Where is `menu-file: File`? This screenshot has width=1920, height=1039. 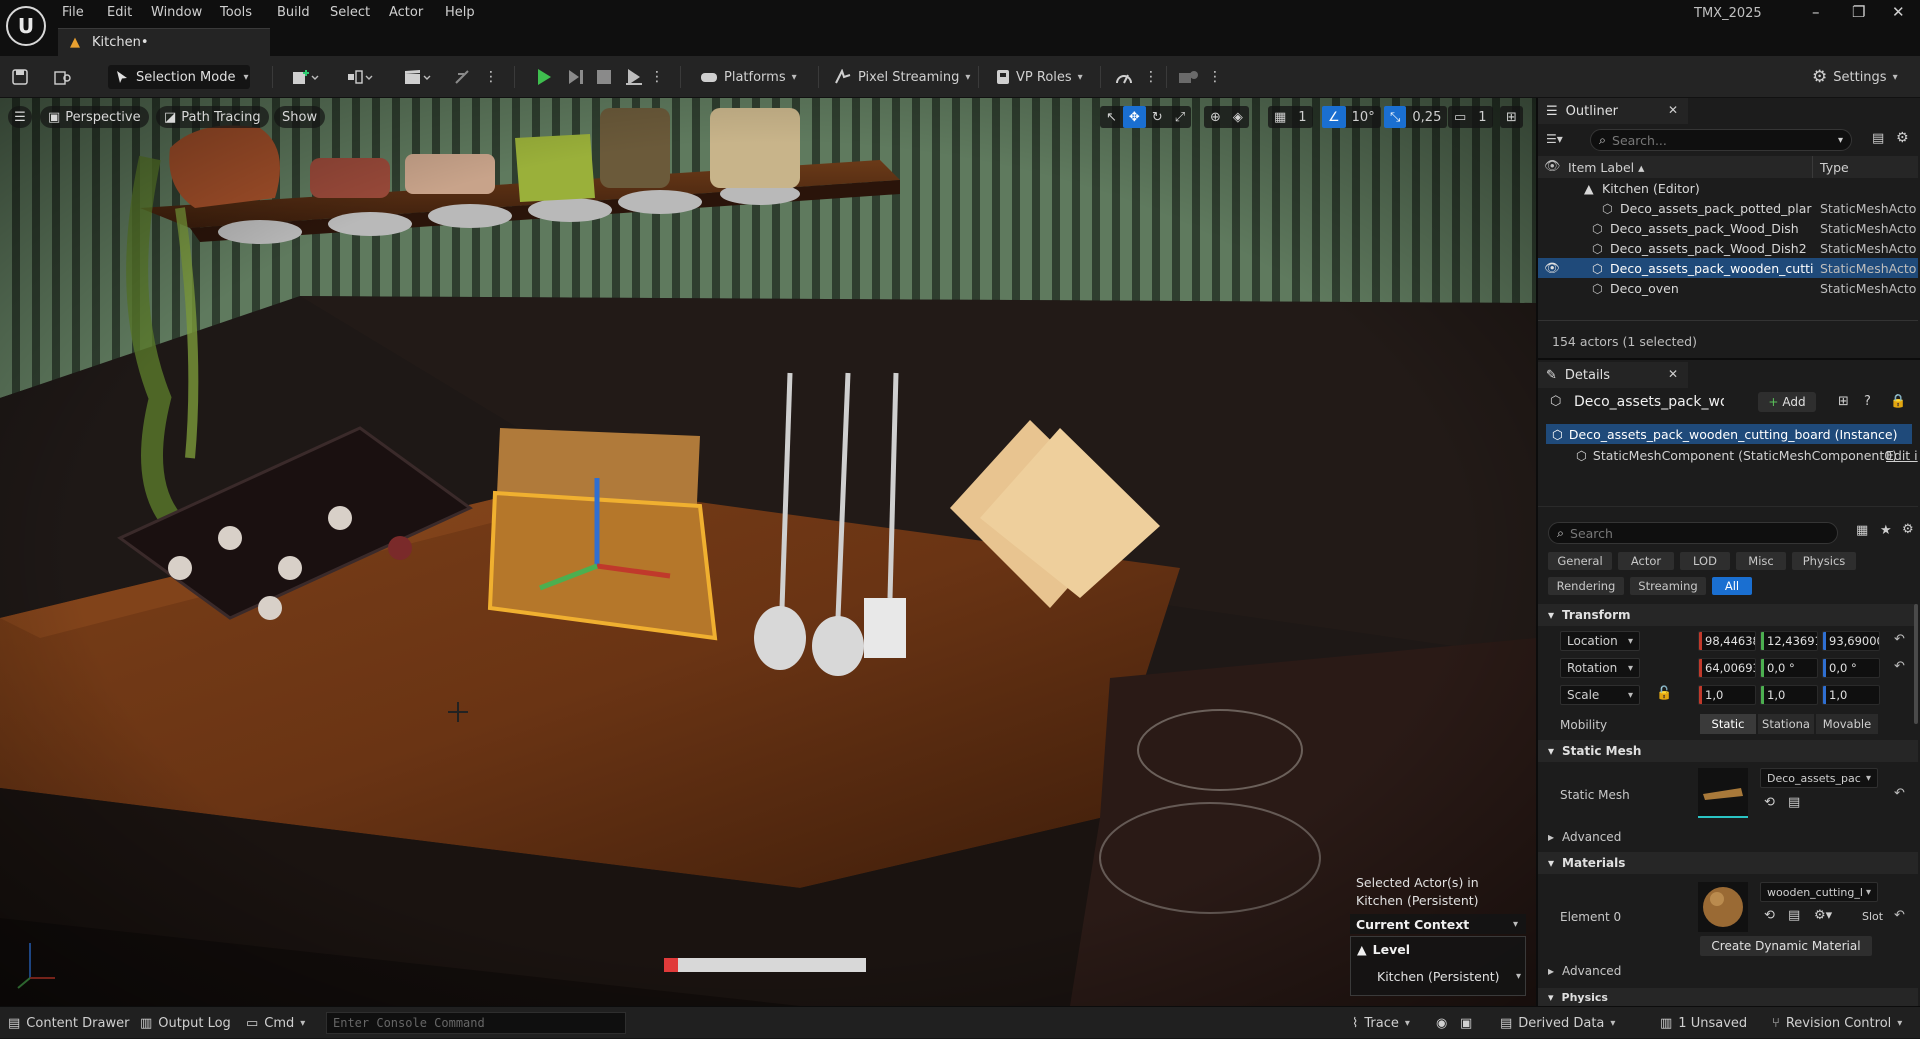
menu-file: File is located at coordinates (73, 12).